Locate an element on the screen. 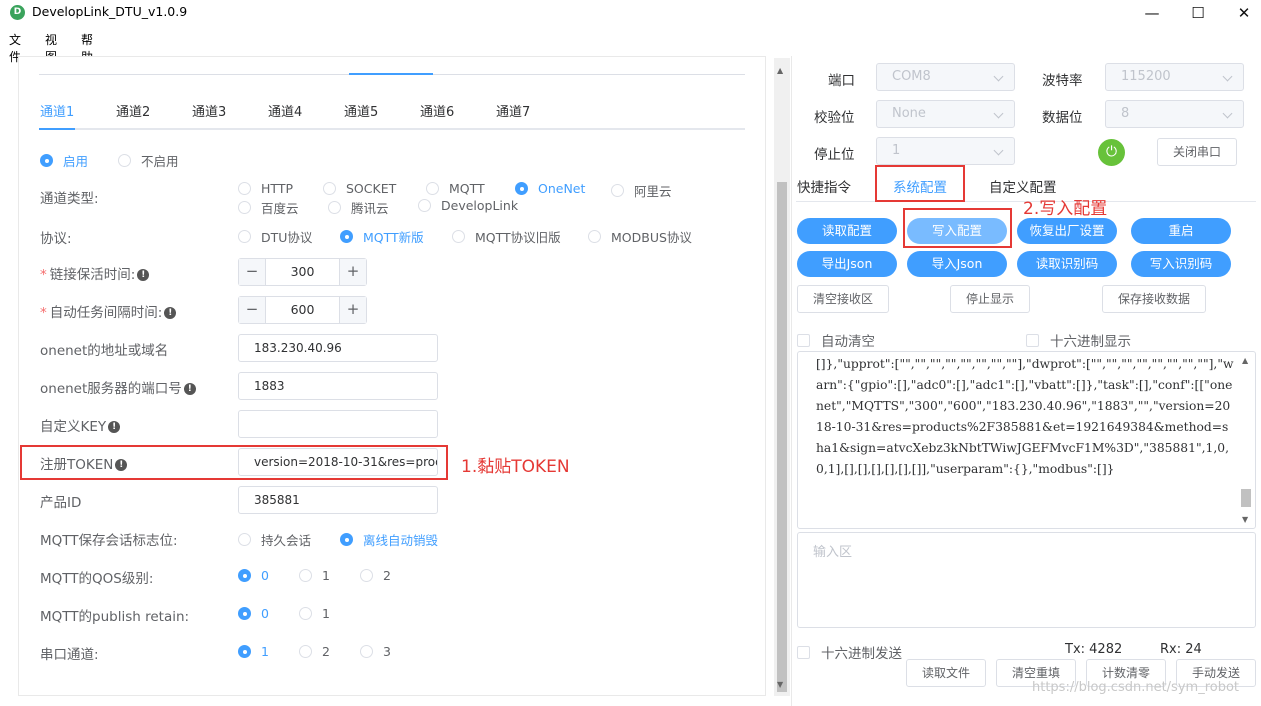  key-input is located at coordinates (338, 424).